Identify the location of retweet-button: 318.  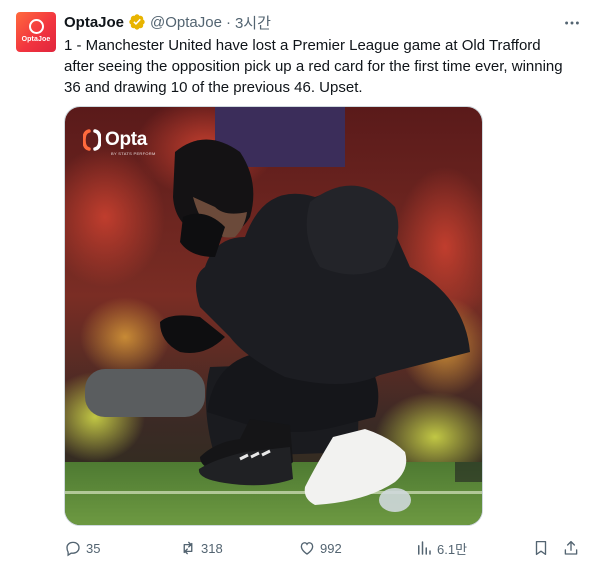
(201, 548).